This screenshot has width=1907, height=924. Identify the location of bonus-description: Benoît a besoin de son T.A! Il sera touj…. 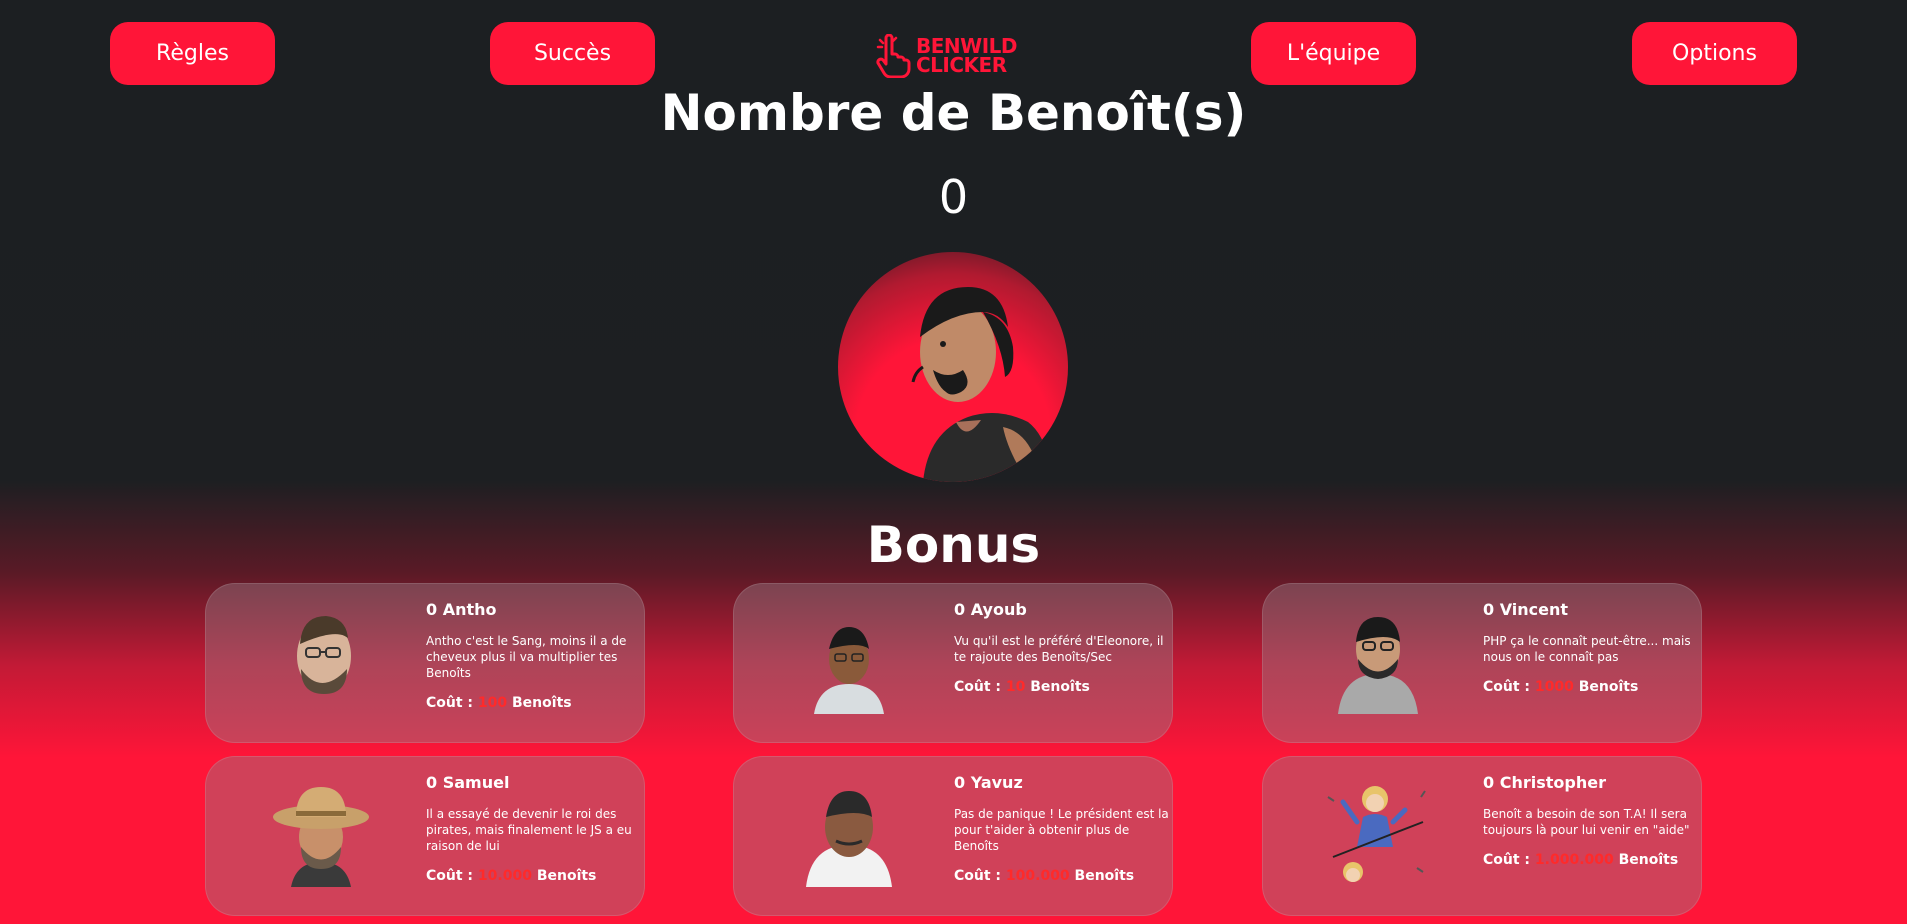
(1586, 822).